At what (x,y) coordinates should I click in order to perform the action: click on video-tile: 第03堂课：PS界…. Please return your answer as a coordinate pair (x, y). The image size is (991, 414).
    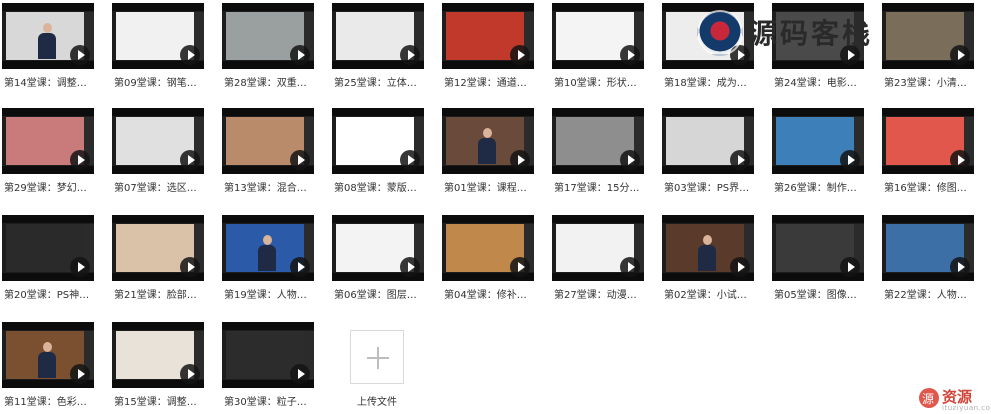
    Looking at the image, I should click on (708, 151).